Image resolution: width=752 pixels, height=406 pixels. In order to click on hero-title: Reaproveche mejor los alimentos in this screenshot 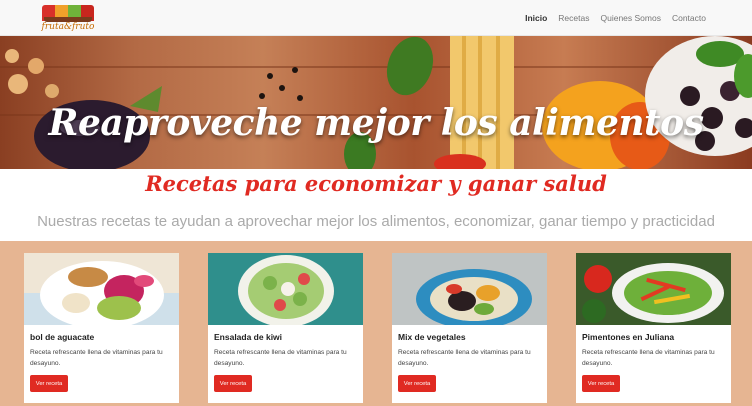, I will do `click(376, 123)`.